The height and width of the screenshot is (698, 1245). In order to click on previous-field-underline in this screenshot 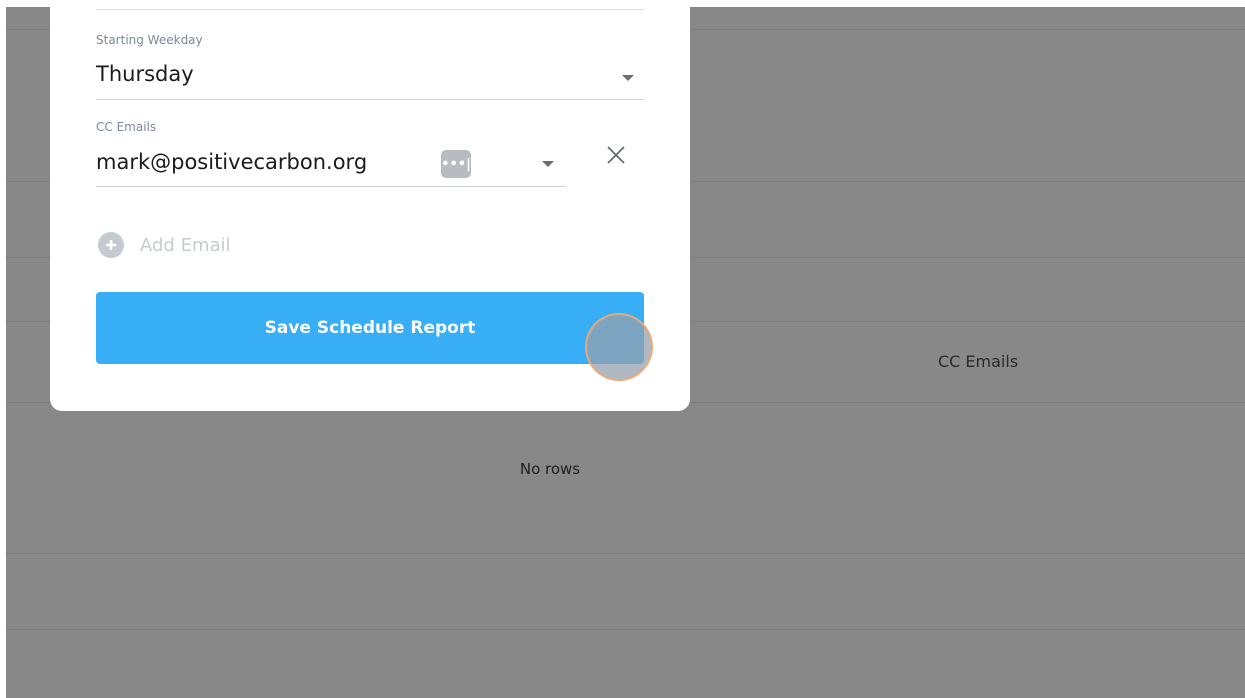, I will do `click(370, 9)`.